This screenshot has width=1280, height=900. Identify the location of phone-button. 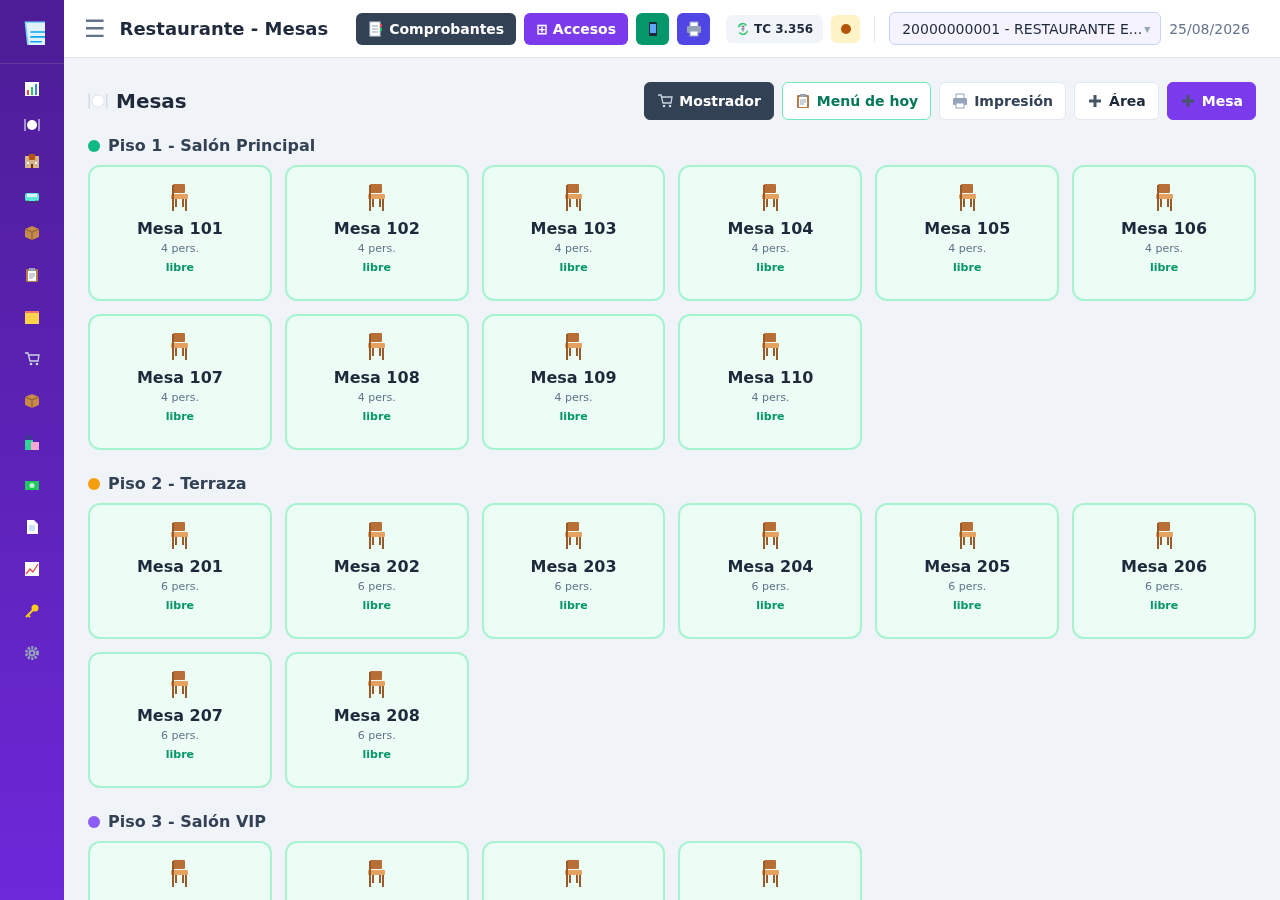
(653, 28).